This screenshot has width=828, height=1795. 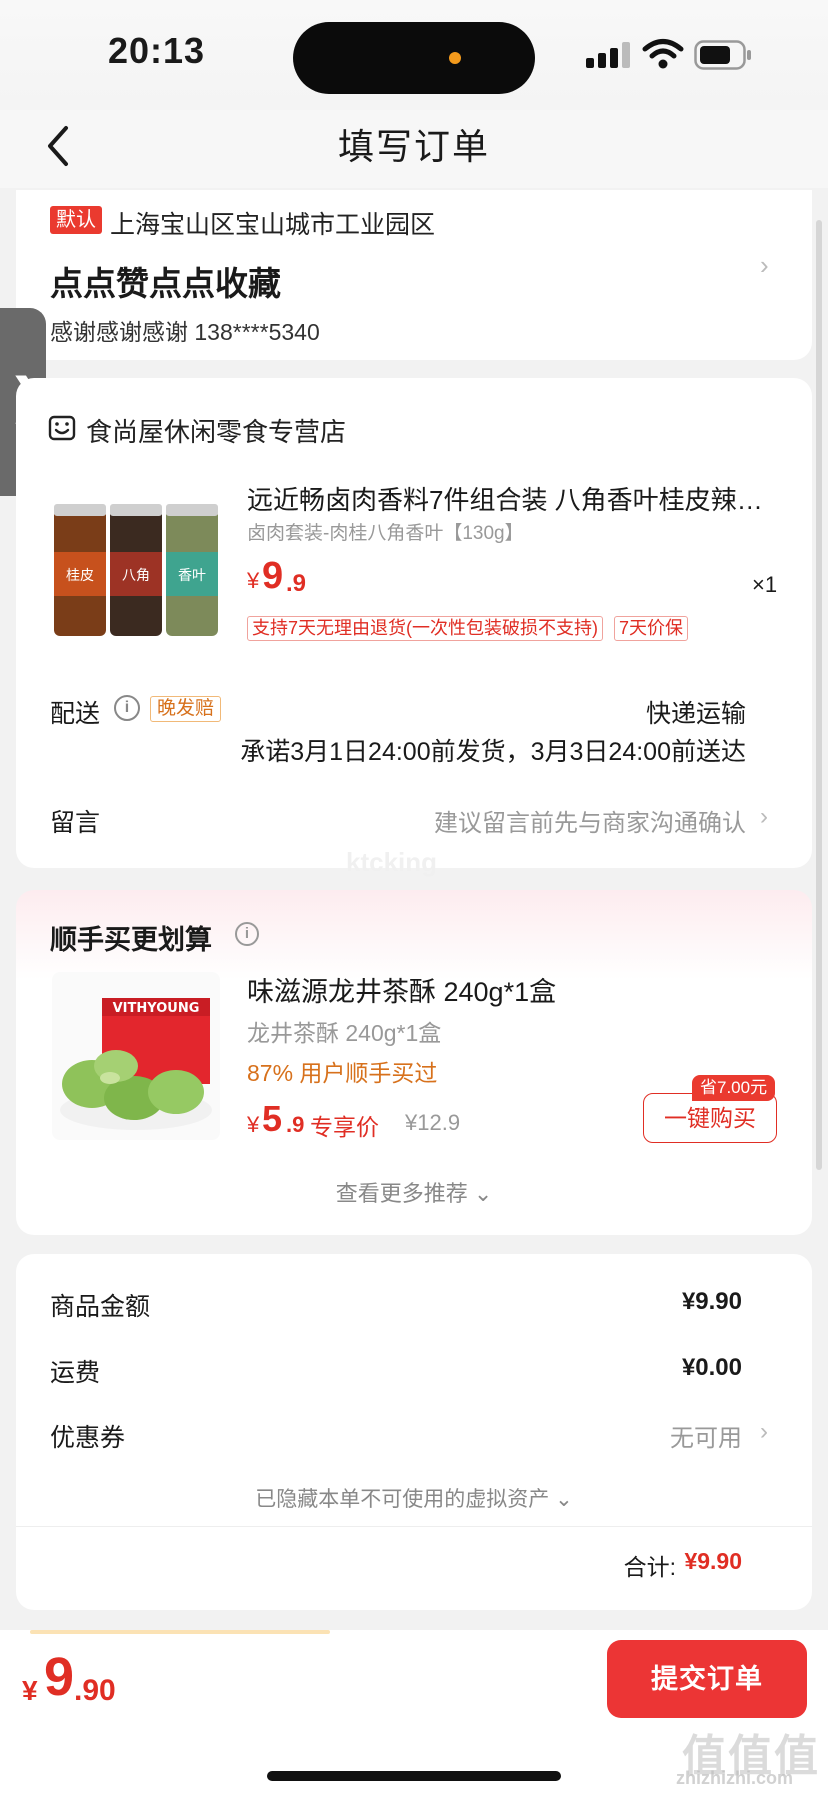 What do you see at coordinates (695, 714) in the screenshot?
I see `shipping-method: 快递运输` at bounding box center [695, 714].